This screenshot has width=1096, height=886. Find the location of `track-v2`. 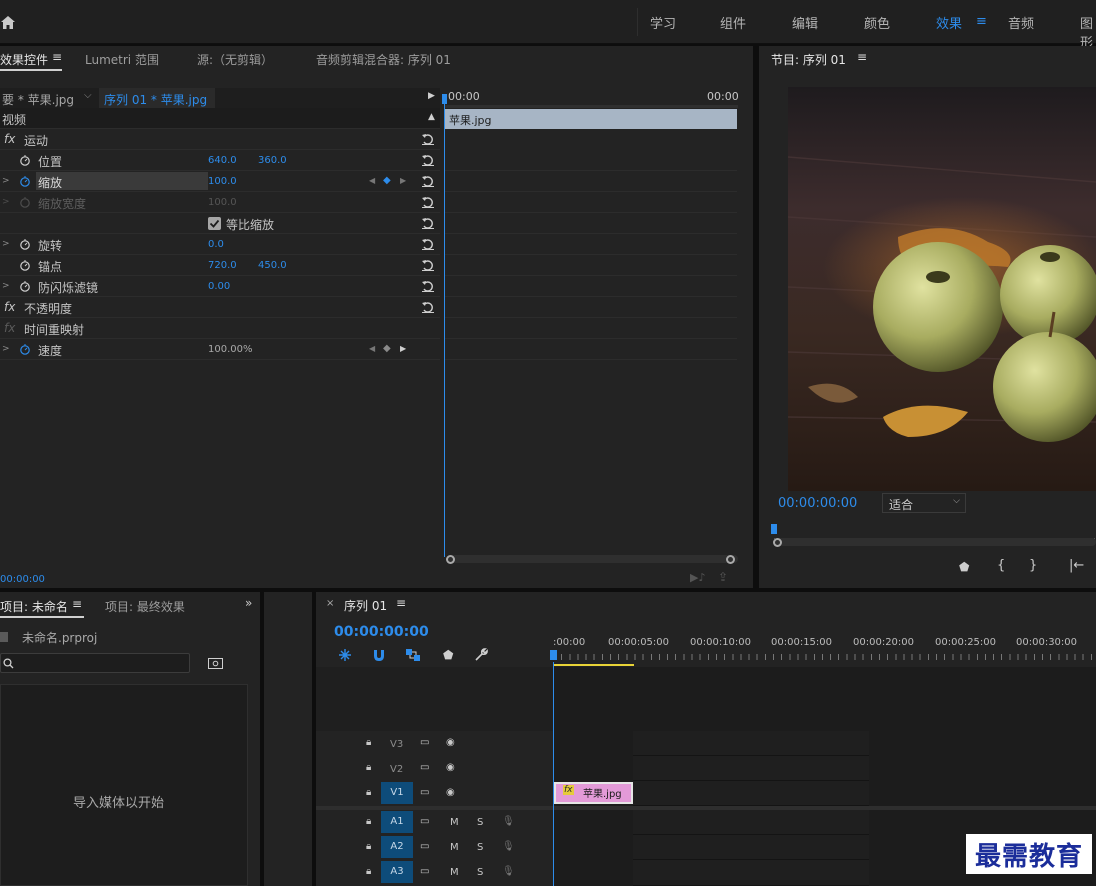

track-v2 is located at coordinates (751, 768).